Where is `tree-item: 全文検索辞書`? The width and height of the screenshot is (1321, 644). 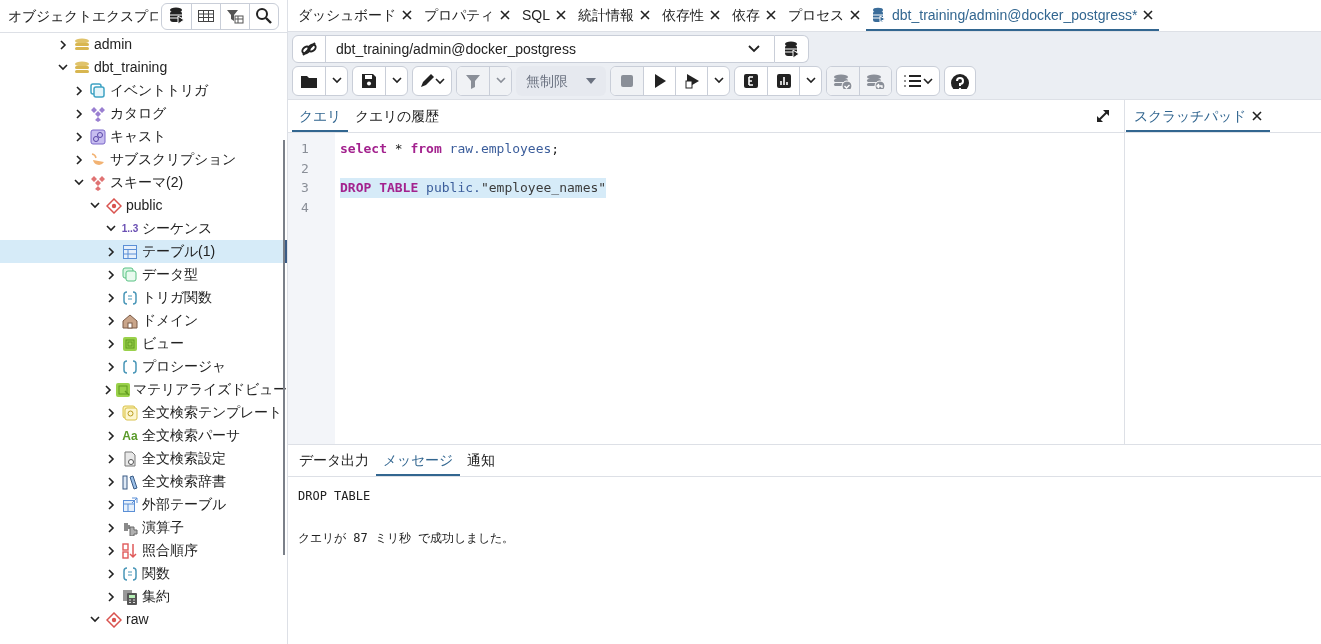
tree-item: 全文検索辞書 is located at coordinates (143, 481).